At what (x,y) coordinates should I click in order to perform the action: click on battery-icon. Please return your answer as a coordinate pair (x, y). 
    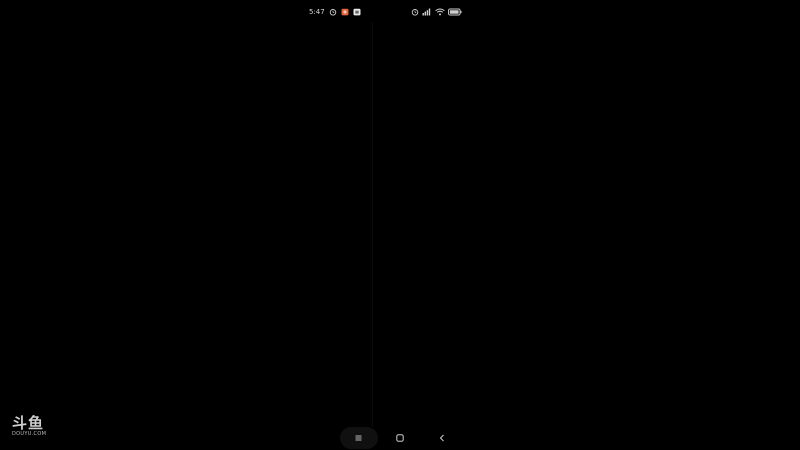
    Looking at the image, I should click on (455, 12).